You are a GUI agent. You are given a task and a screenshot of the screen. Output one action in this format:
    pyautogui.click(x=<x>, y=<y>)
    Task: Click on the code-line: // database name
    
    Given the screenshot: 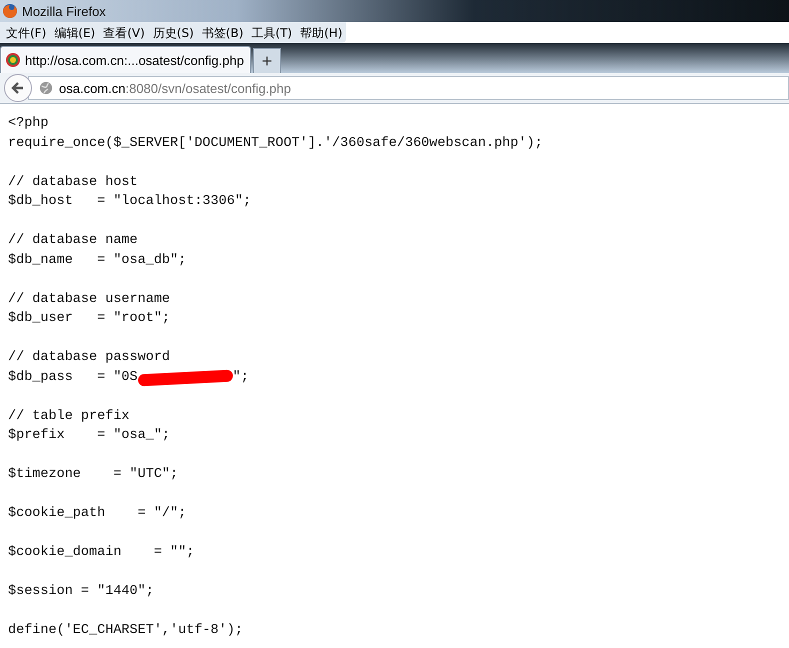 What is the action you would take?
    pyautogui.click(x=73, y=241)
    